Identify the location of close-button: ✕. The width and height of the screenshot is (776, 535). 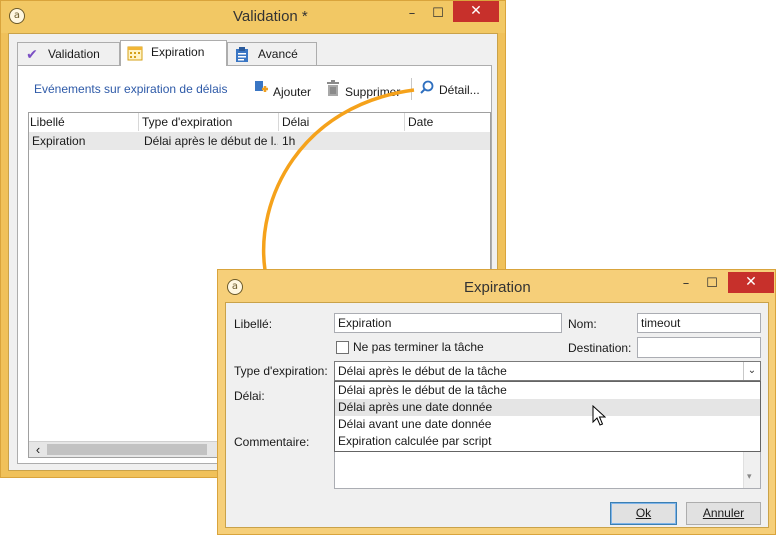
(751, 282).